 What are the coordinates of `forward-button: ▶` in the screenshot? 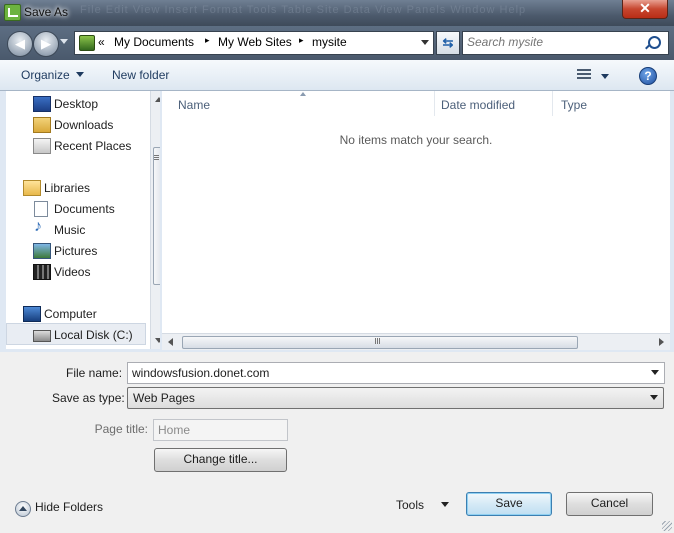 It's located at (46, 44).